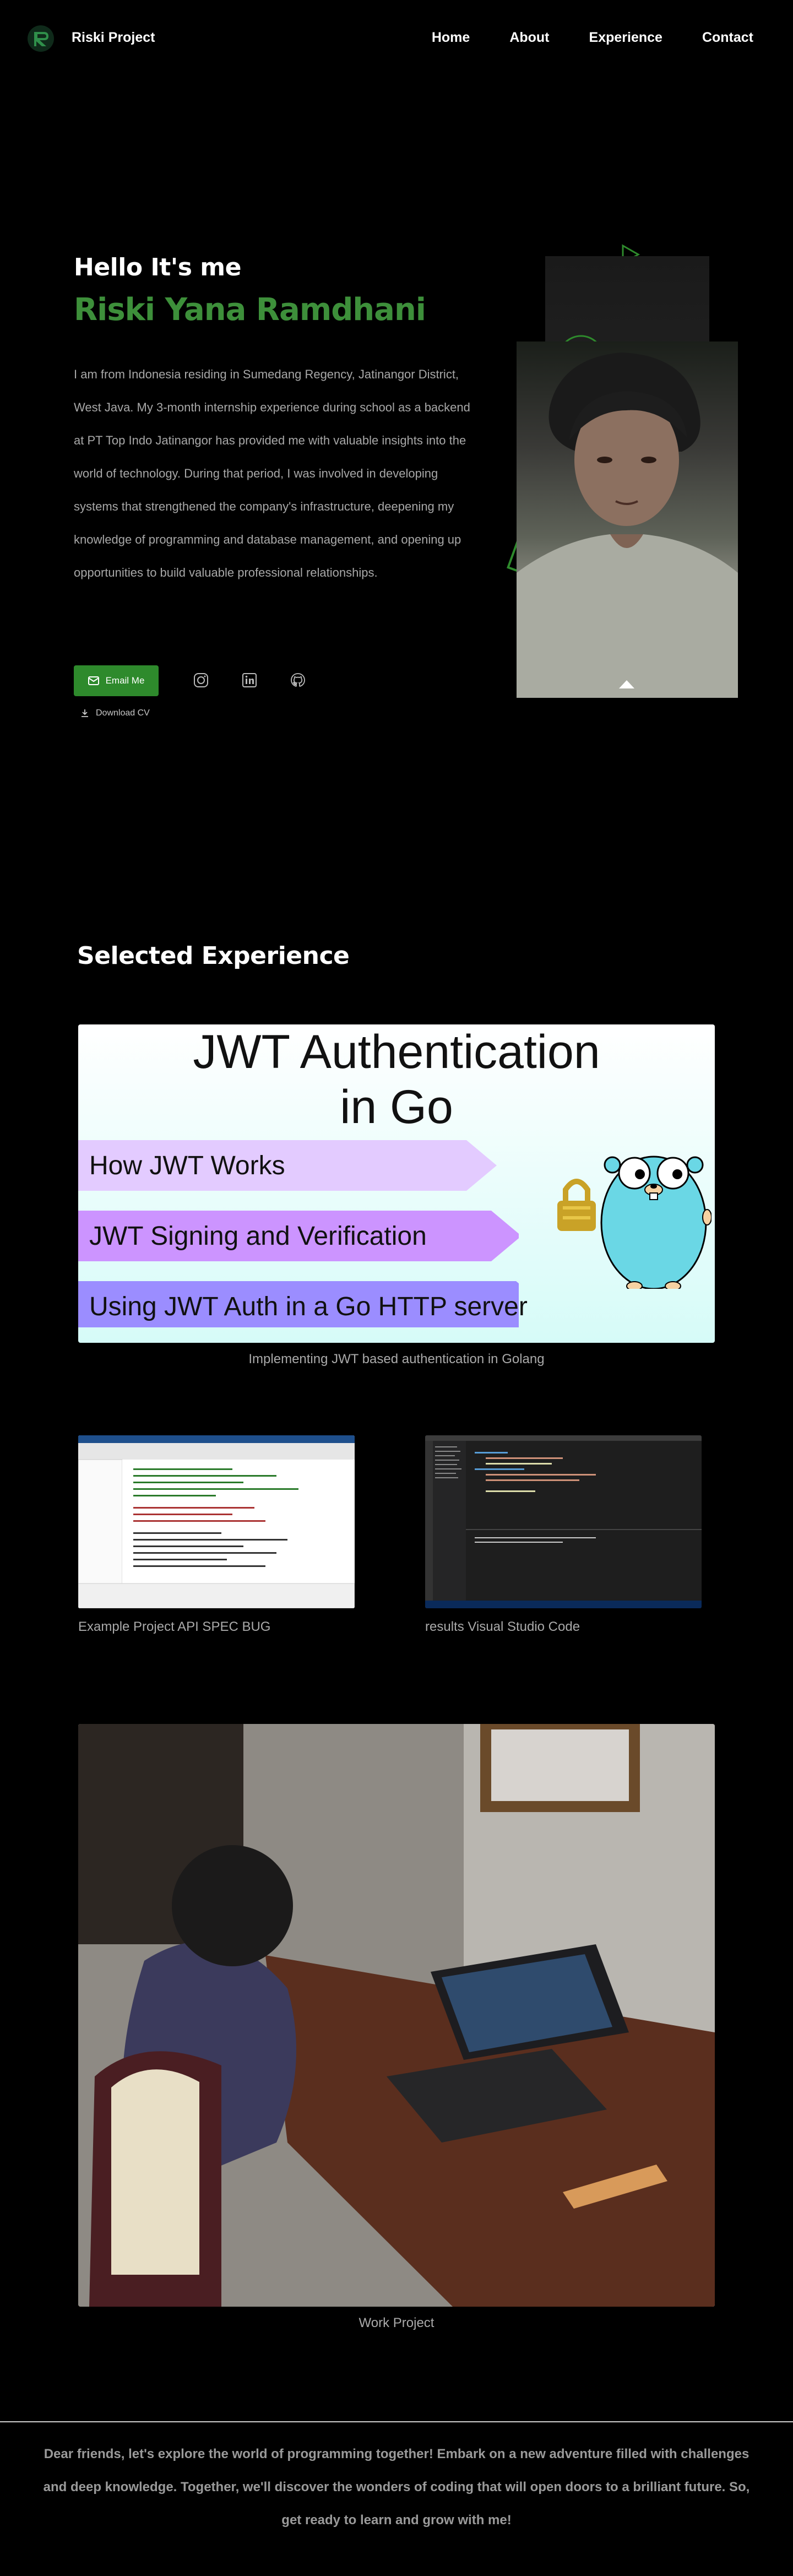 Image resolution: width=793 pixels, height=2576 pixels. Describe the element at coordinates (727, 38) in the screenshot. I see `nav-contact: Contact` at that location.